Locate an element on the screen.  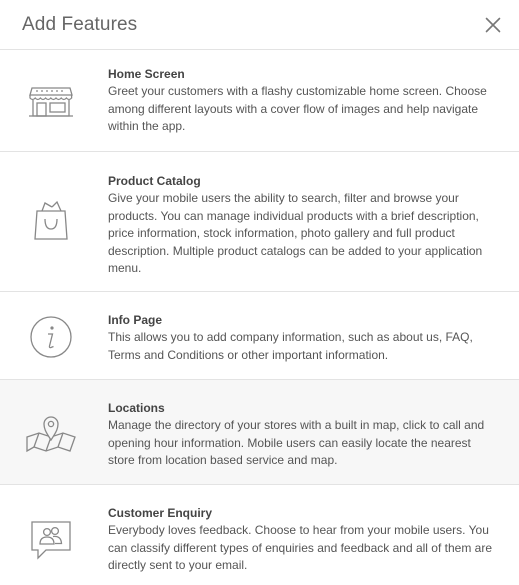
feature-name: Product Catalog is located at coordinates (154, 181).